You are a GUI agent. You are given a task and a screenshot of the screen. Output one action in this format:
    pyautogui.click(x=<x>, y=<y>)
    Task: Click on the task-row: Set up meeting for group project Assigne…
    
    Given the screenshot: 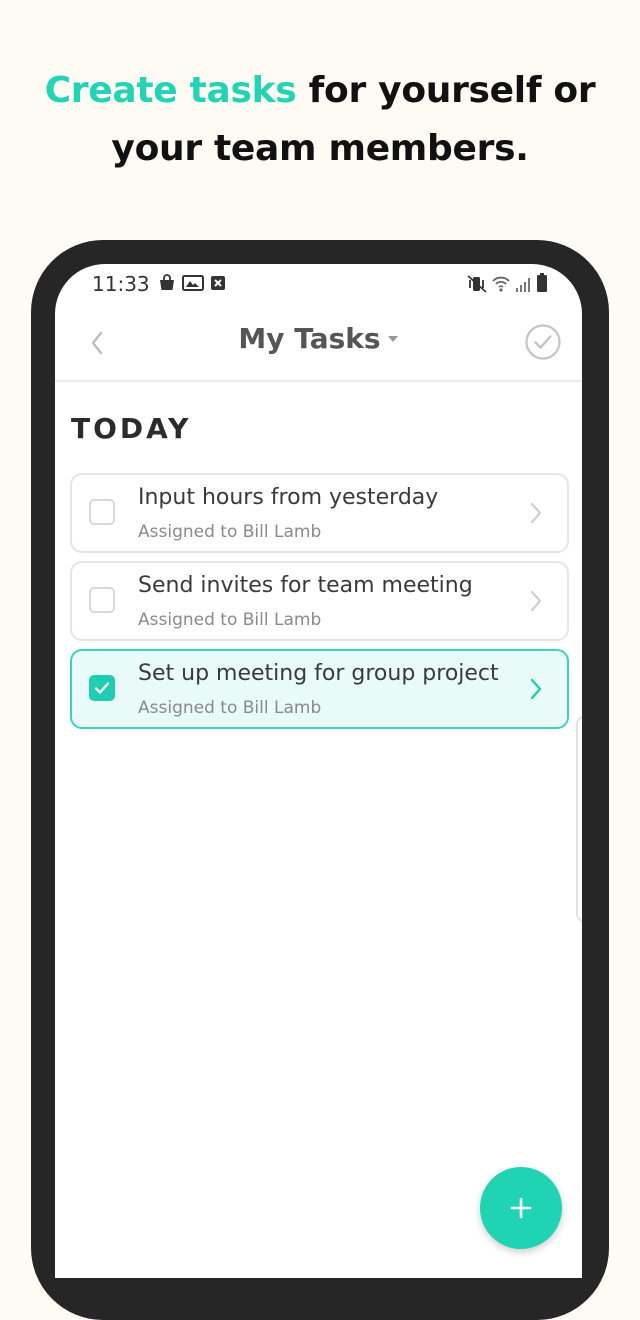 What is the action you would take?
    pyautogui.click(x=319, y=689)
    